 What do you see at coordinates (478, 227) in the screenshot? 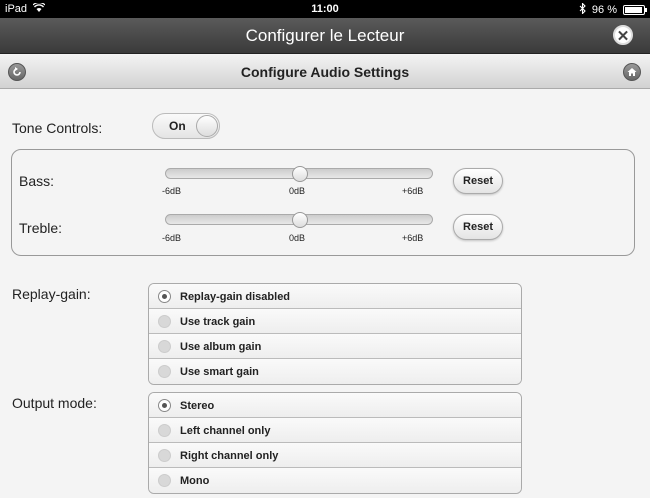
I see `treble-reset-button: Reset` at bounding box center [478, 227].